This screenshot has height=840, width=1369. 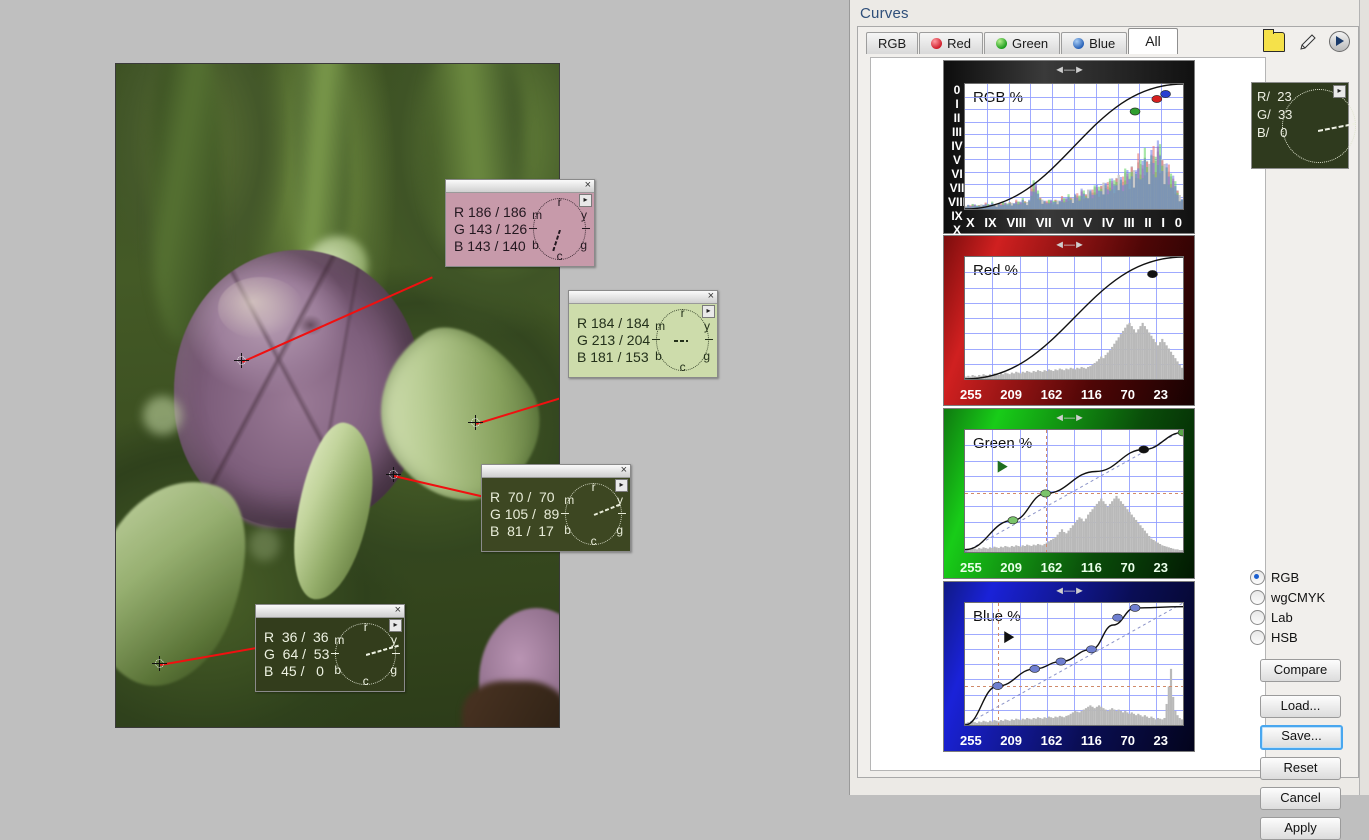 I want to click on blue-curve-panel: ◄—► Blue % 255 209 162 116 70 23, so click(x=1069, y=666).